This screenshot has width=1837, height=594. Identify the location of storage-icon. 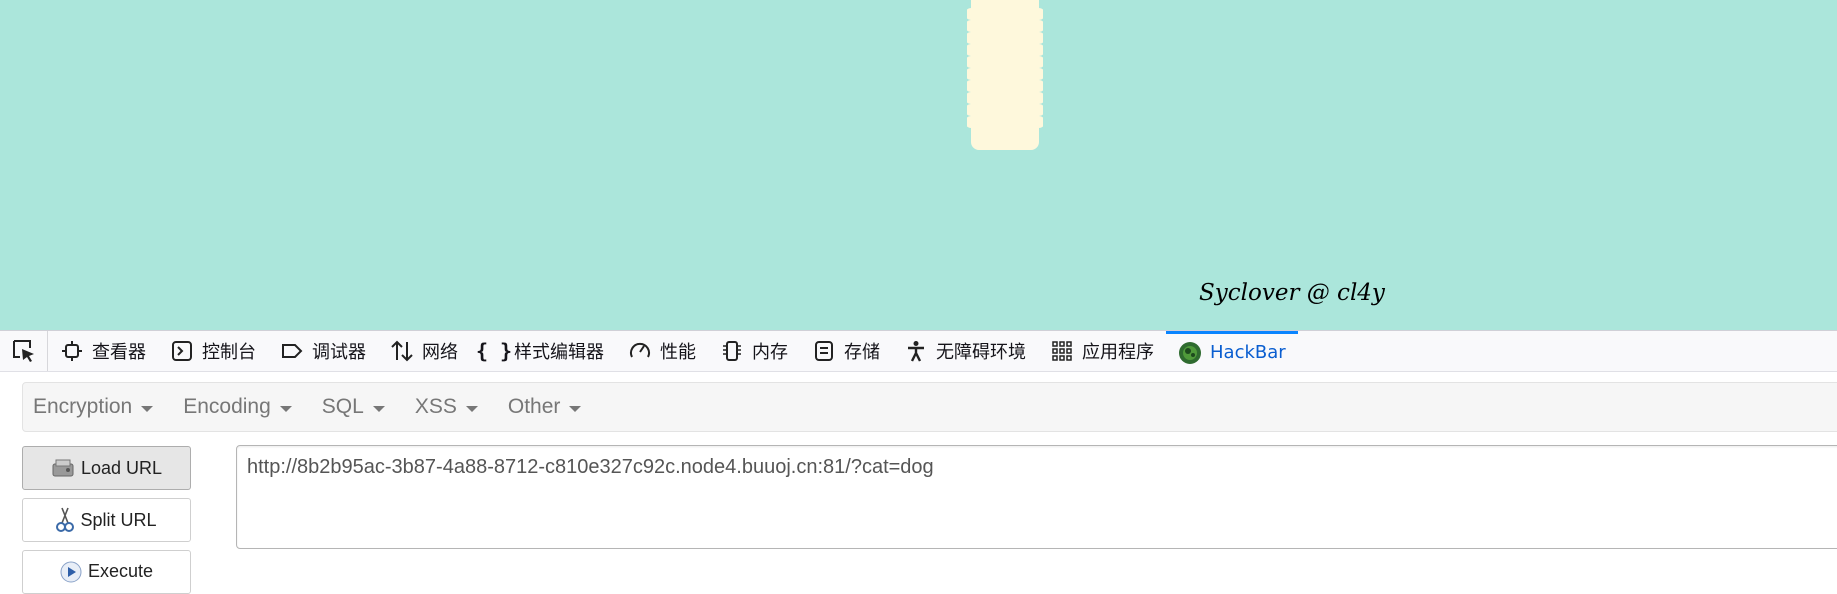
(824, 351).